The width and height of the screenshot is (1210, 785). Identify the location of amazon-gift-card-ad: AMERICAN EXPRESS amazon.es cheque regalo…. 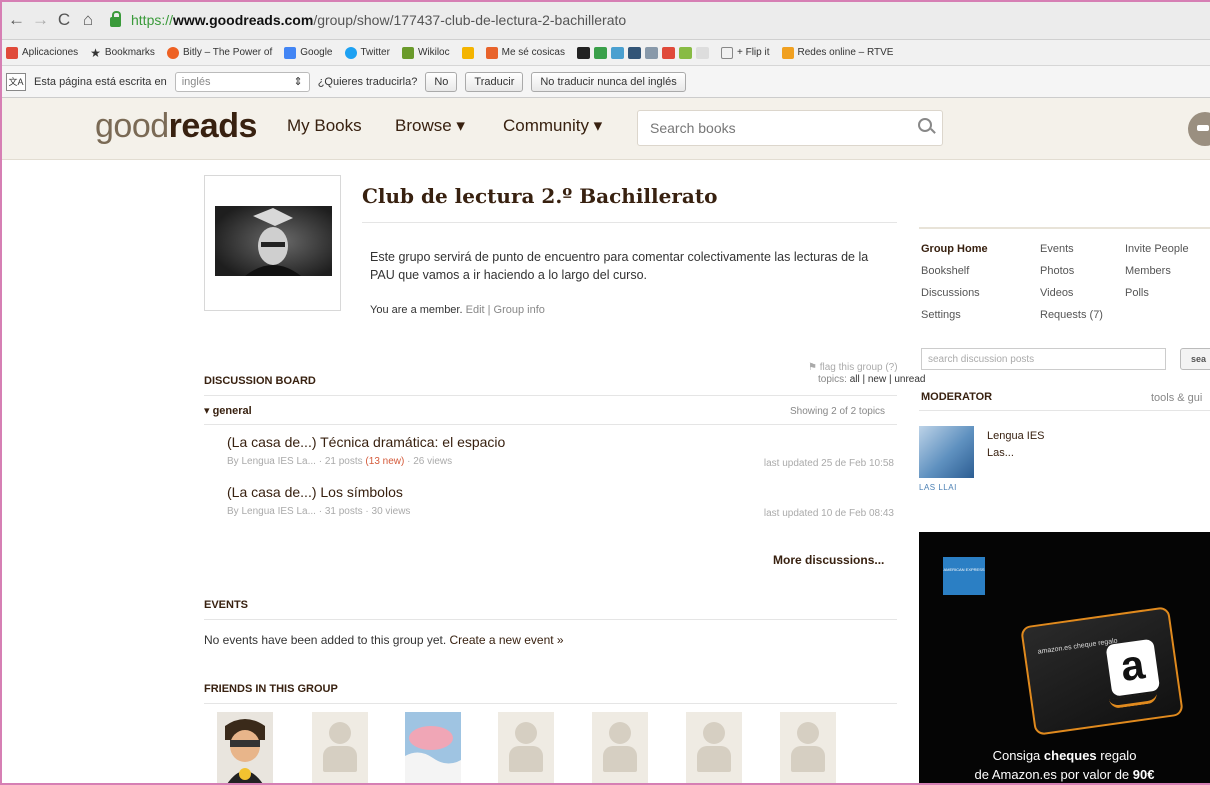
(1064, 658).